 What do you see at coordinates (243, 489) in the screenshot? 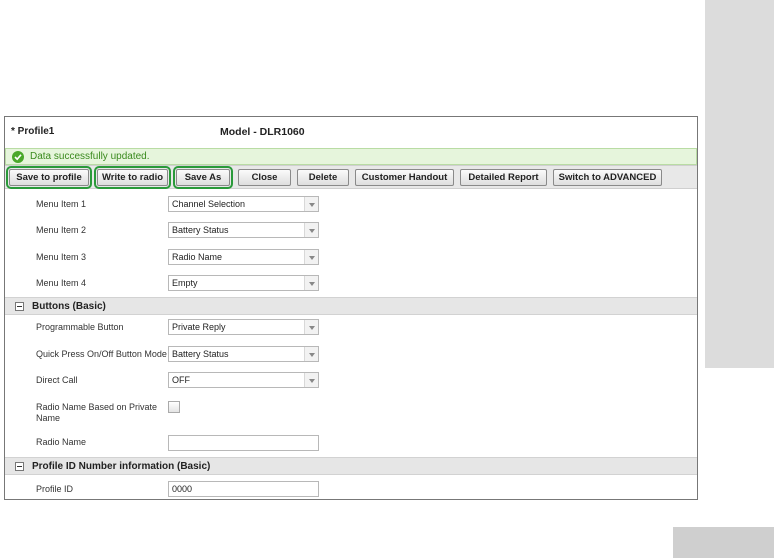
I see `profile-id-input: 0000` at bounding box center [243, 489].